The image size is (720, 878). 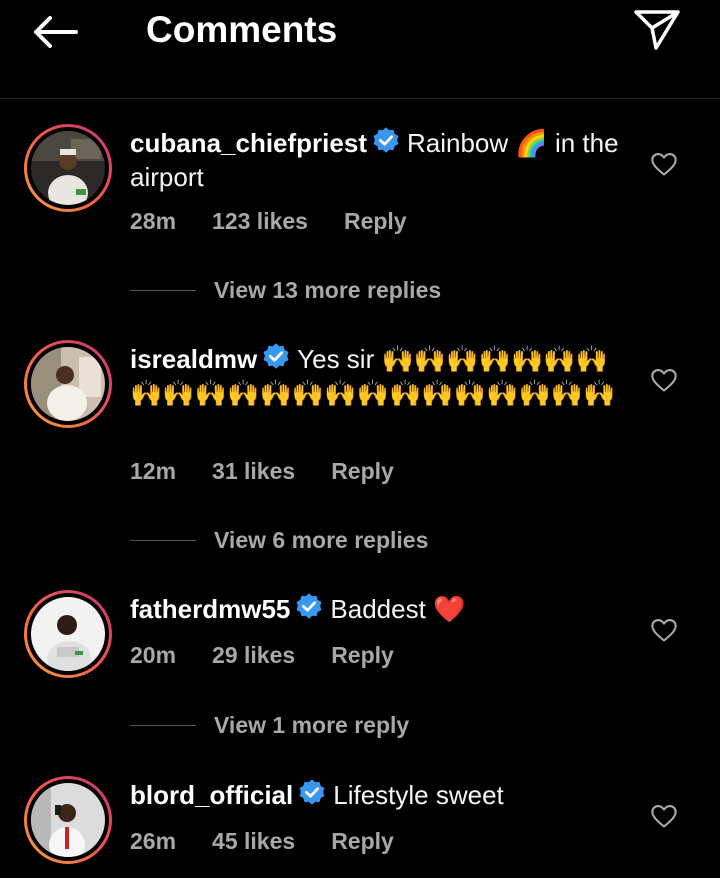 What do you see at coordinates (328, 290) in the screenshot?
I see `view-replies-label: View 13 more replies` at bounding box center [328, 290].